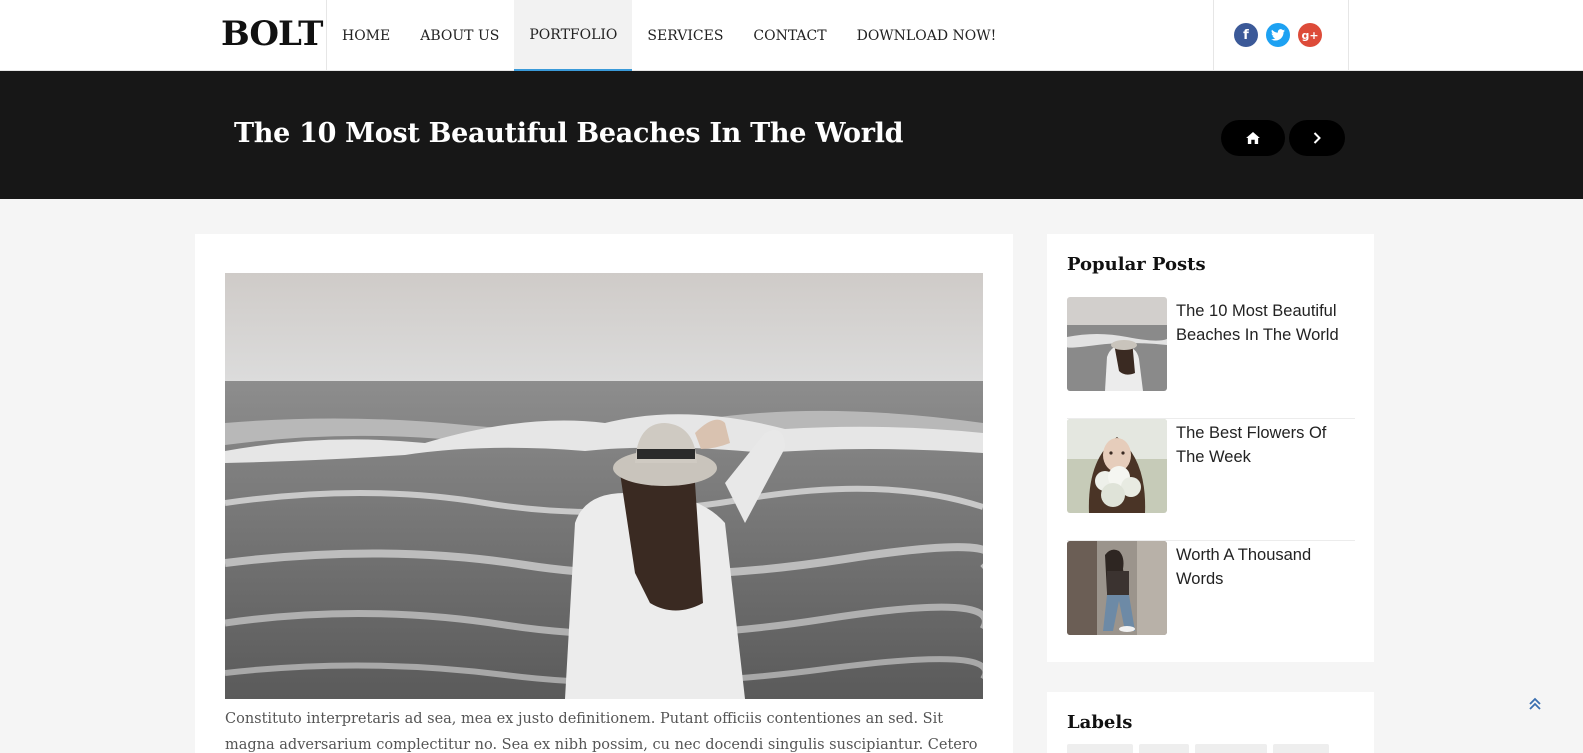  Describe the element at coordinates (1265, 603) in the screenshot. I see `popular-post-title: Worth A Thousand Words` at that location.